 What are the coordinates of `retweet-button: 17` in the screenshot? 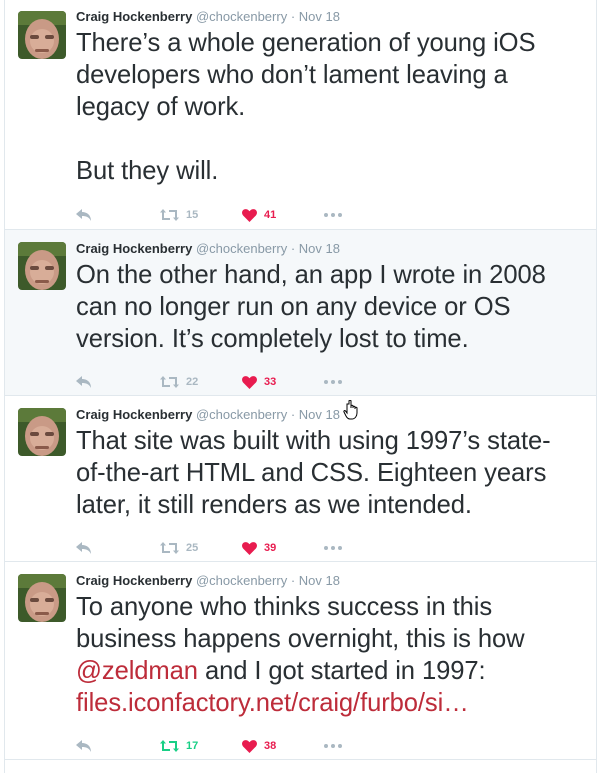 It's located at (201, 746).